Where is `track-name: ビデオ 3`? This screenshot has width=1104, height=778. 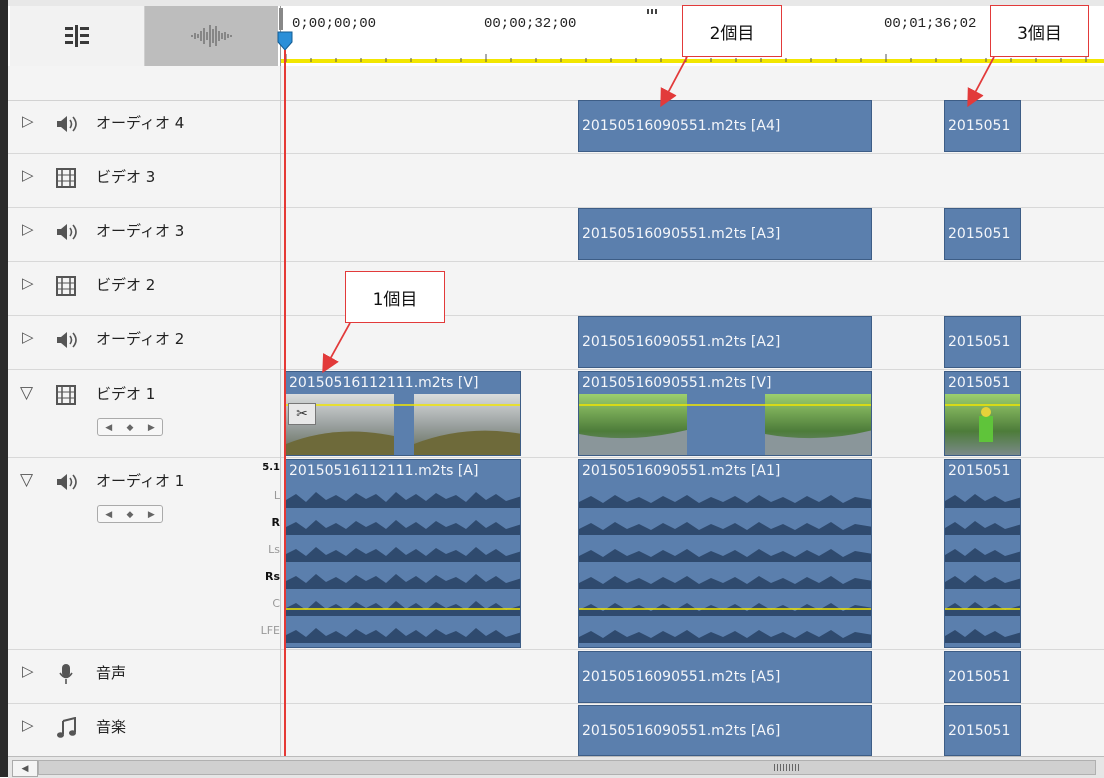 track-name: ビデオ 3 is located at coordinates (126, 177).